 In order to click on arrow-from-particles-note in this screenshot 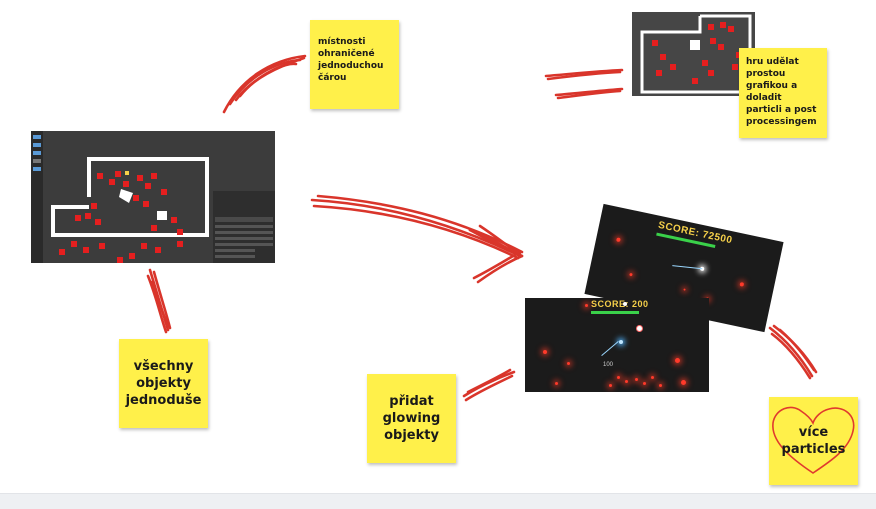, I will do `click(793, 352)`.